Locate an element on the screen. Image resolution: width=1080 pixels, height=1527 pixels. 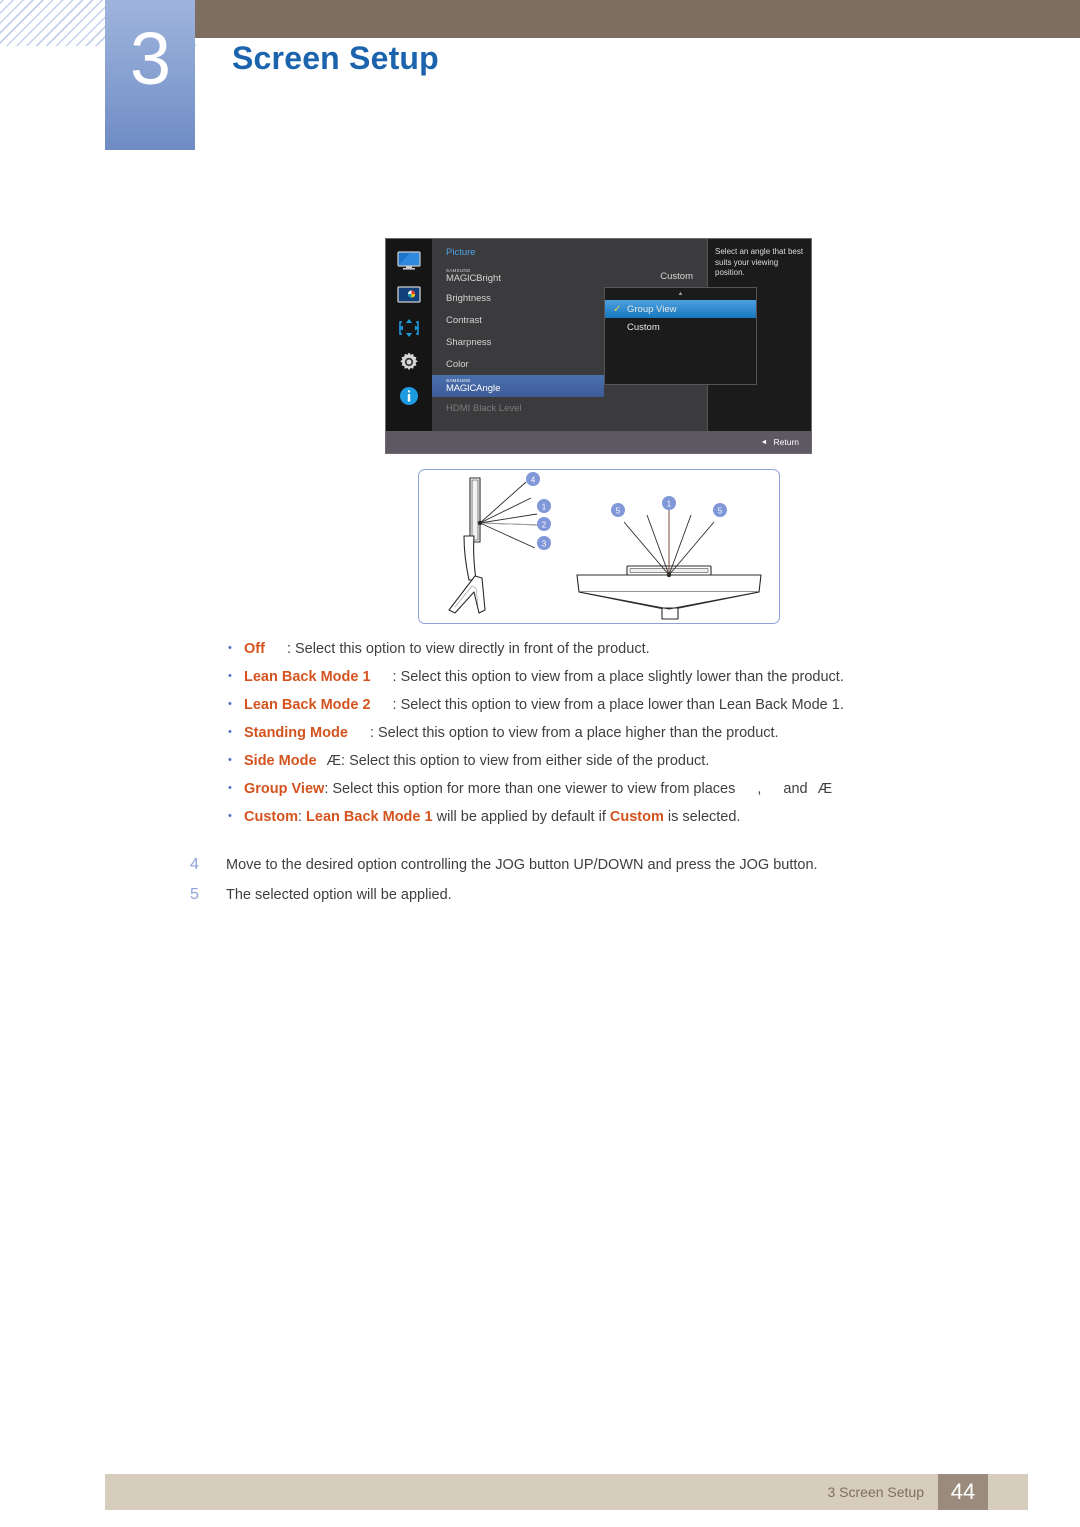
osd-menu-title: Picture is located at coordinates (461, 252).